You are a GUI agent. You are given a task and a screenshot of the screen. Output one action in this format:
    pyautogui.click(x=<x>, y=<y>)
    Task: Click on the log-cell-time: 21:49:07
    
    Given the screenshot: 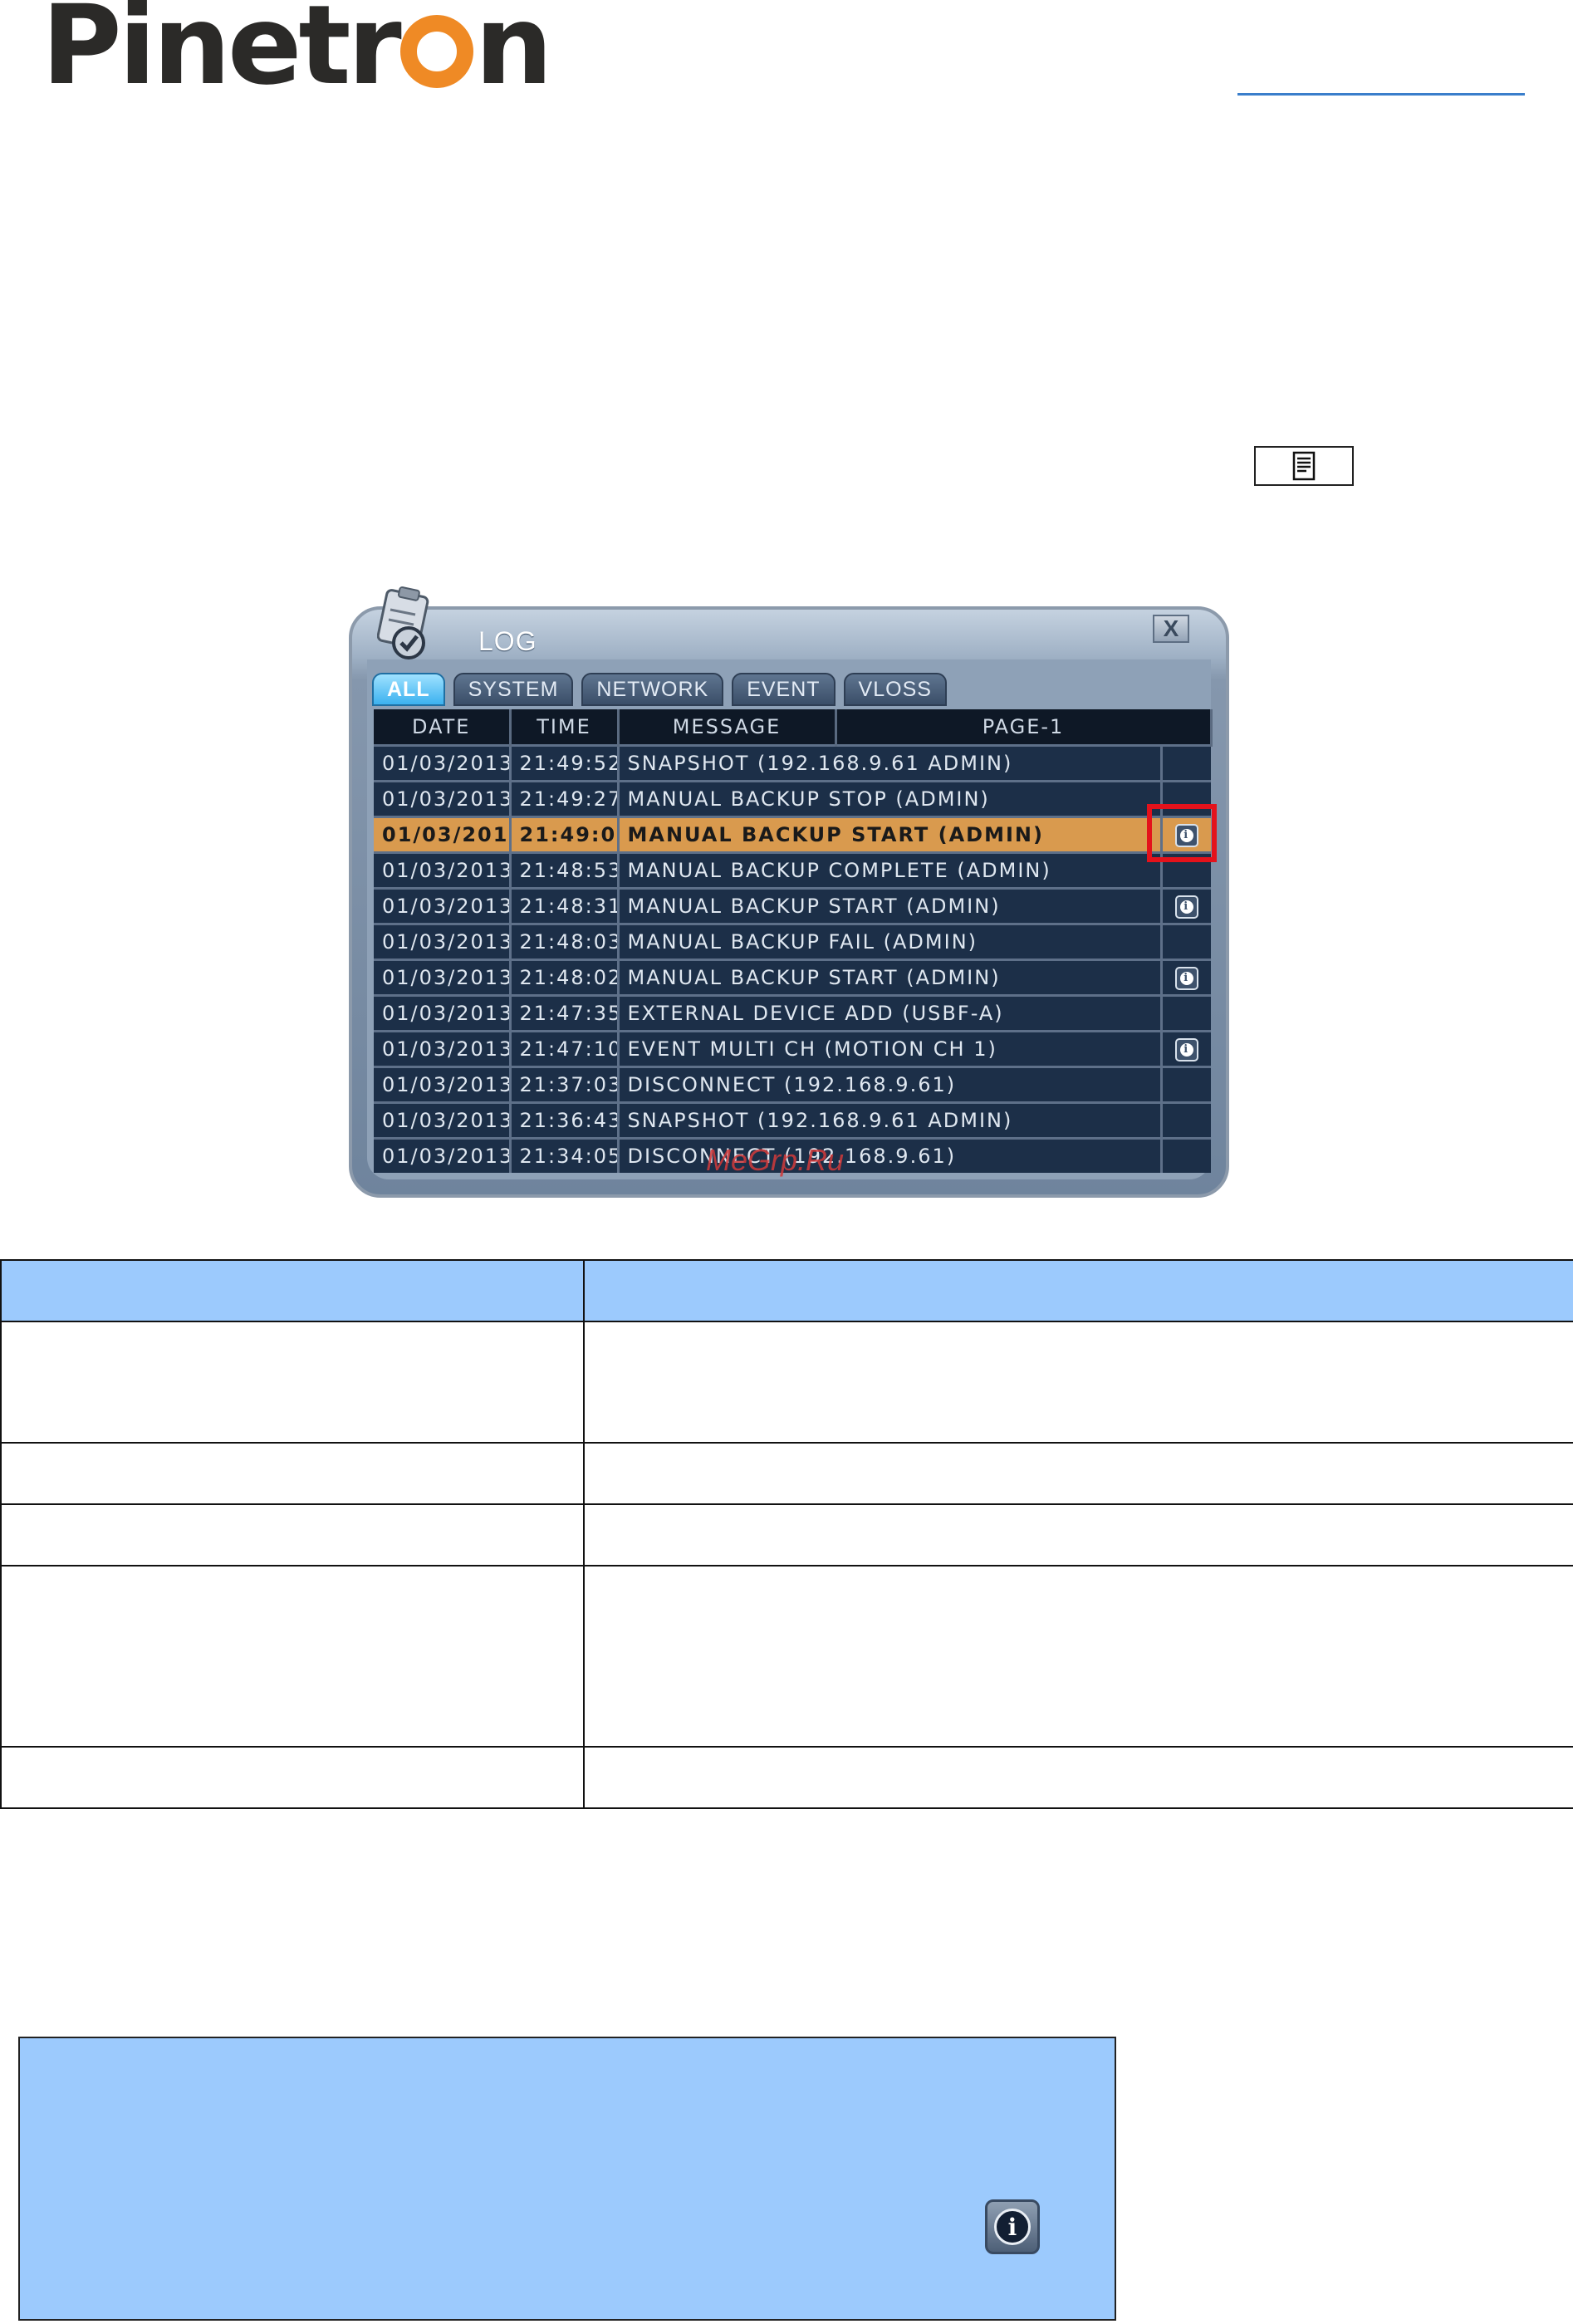 What is the action you would take?
    pyautogui.click(x=565, y=834)
    